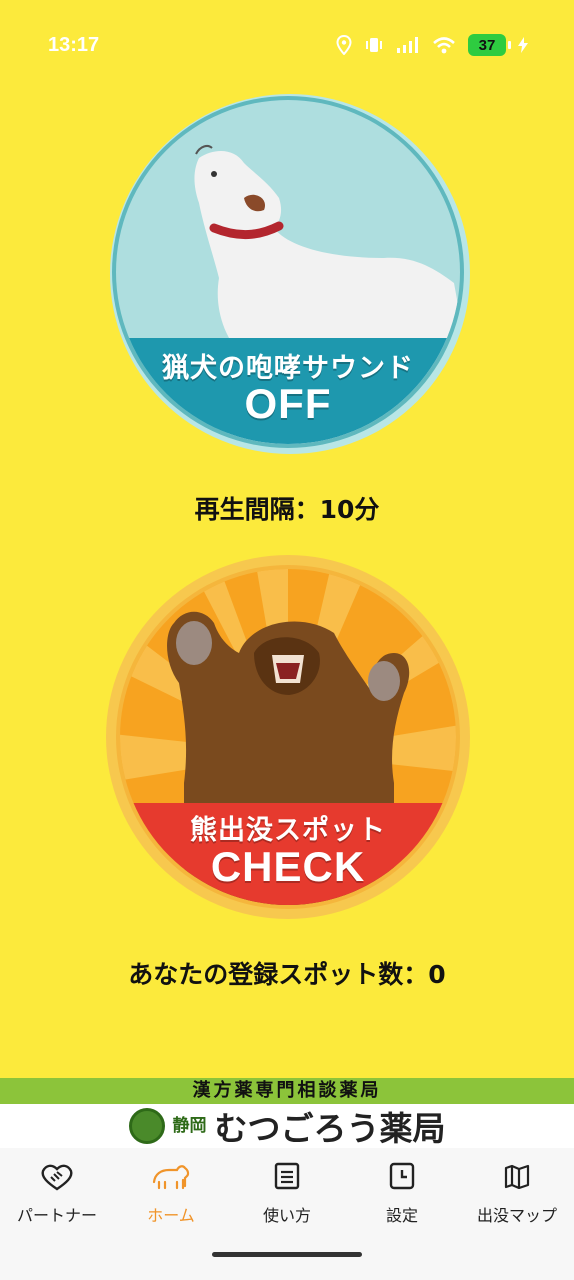  What do you see at coordinates (288, 830) in the screenshot?
I see `bear-spot-title: 熊出没スポット` at bounding box center [288, 830].